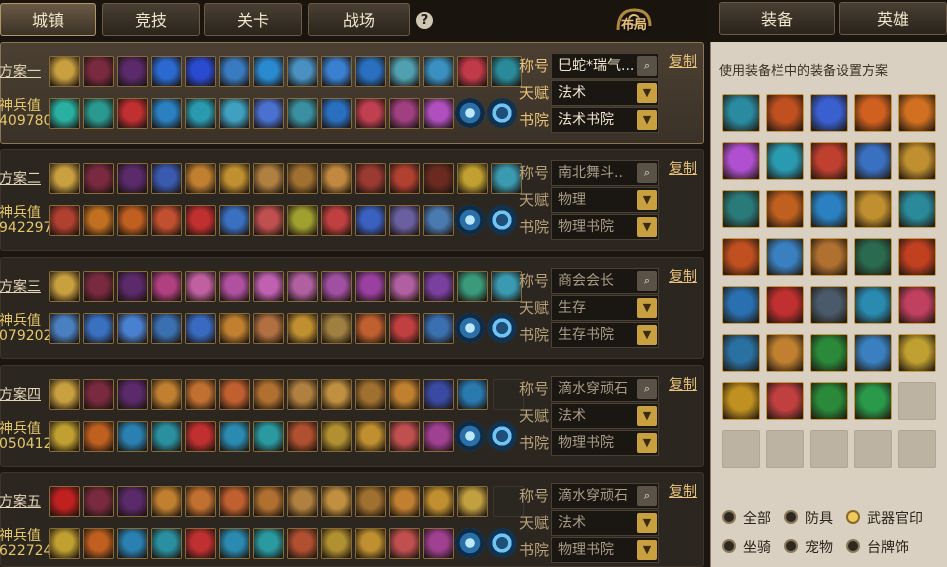  I want to click on filter-label: 宠物, so click(819, 547).